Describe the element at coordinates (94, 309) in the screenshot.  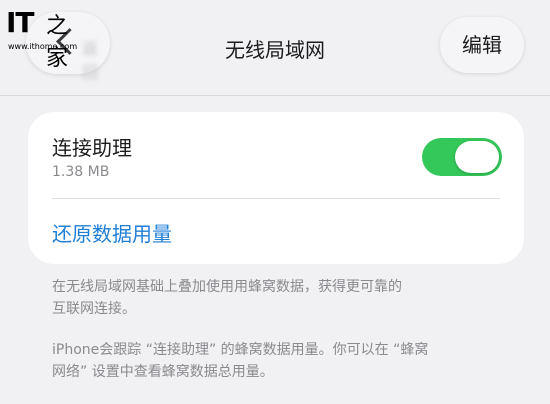
I see `description-line: 互联网连接。` at that location.